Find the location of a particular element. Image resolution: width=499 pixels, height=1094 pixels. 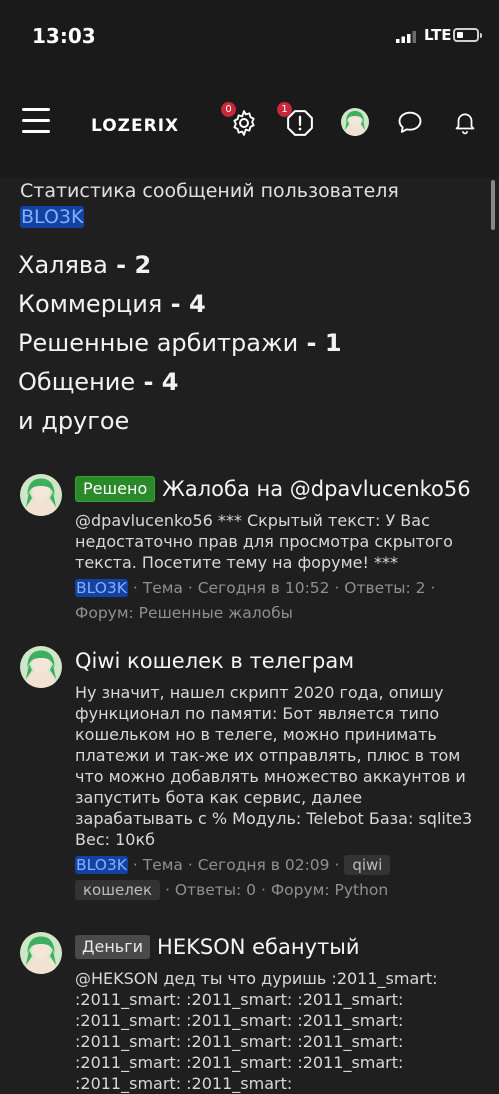

tag: кошелек is located at coordinates (118, 890).